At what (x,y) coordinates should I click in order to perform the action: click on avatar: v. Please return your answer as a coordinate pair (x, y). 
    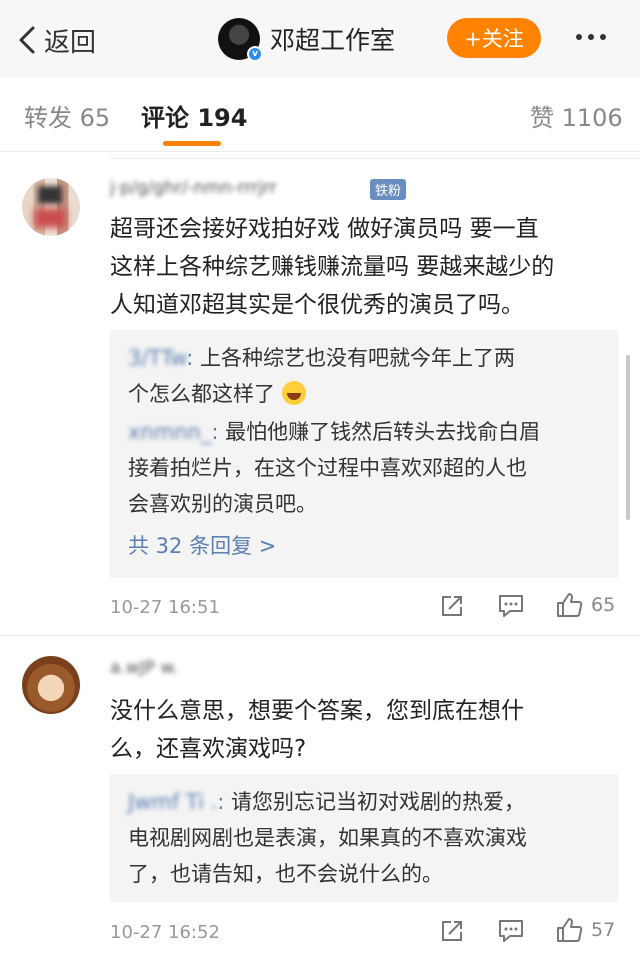
    Looking at the image, I should click on (240, 40).